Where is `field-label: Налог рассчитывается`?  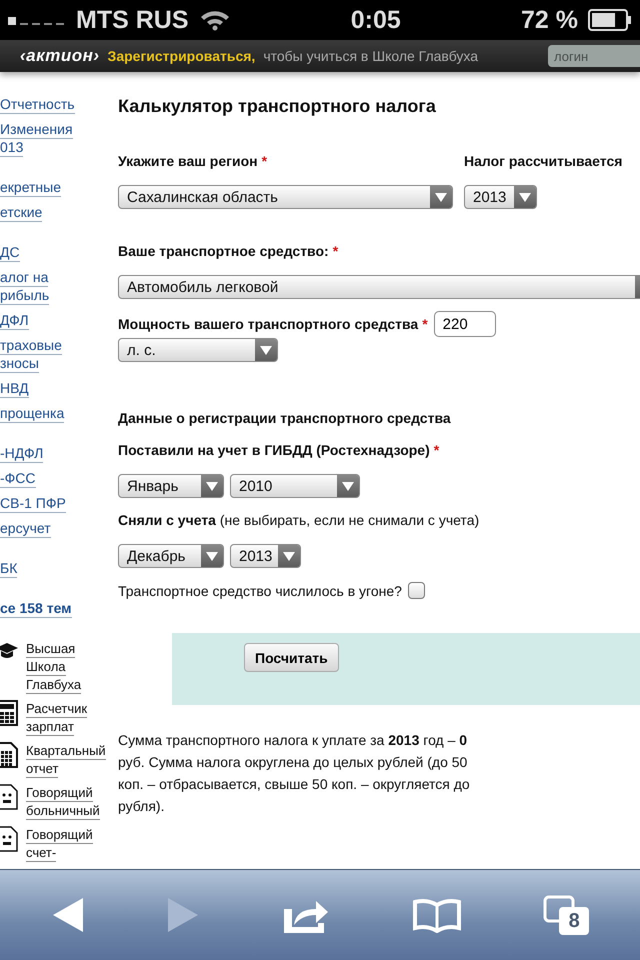 field-label: Налог рассчитывается is located at coordinates (543, 161).